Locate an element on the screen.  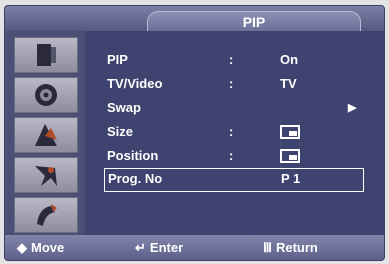
sound-icon is located at coordinates (46, 95).